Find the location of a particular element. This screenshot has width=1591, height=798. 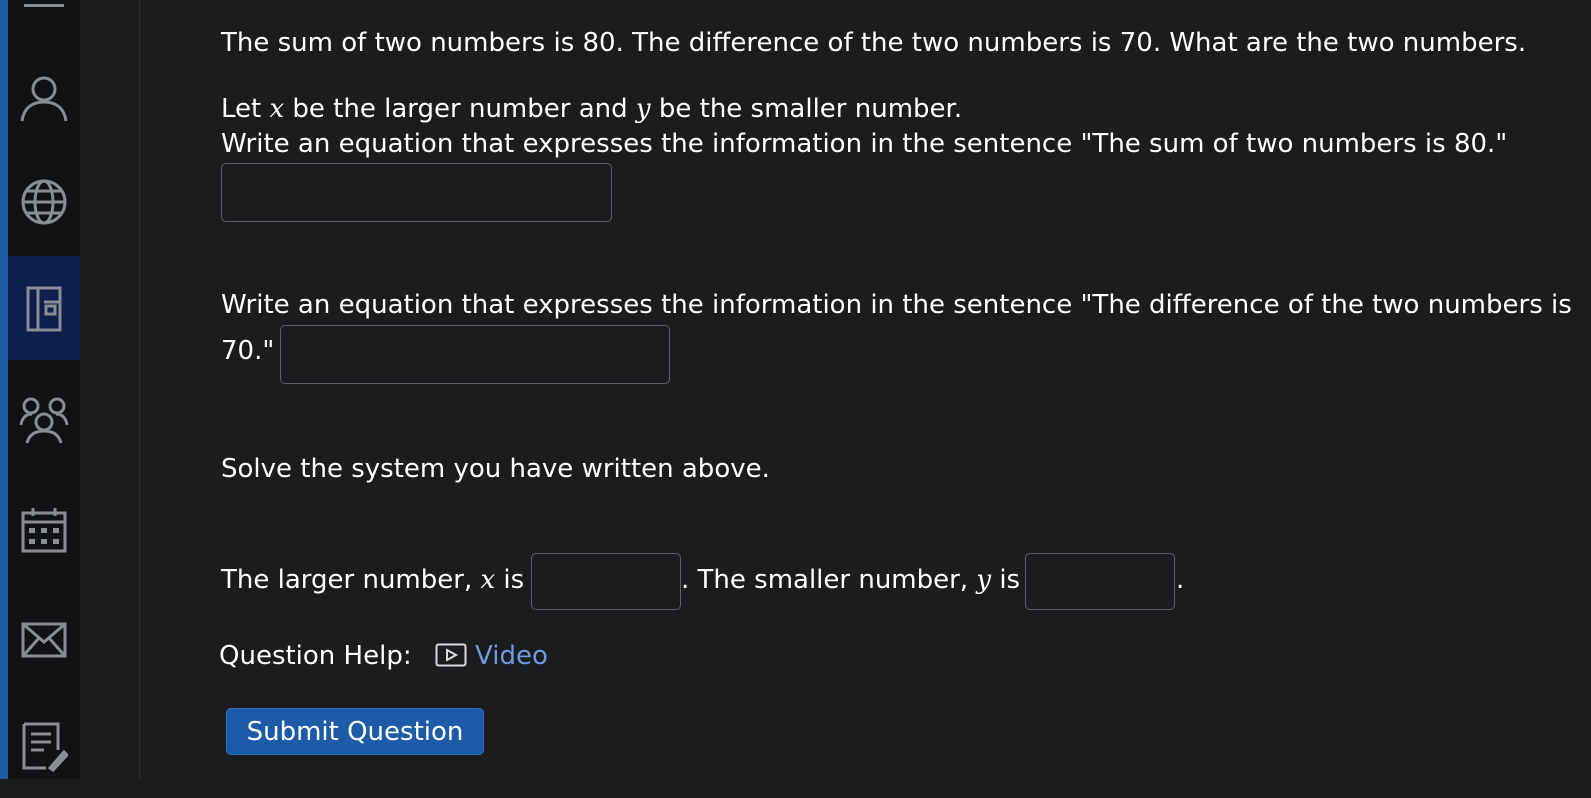

sidebar-item-calendar is located at coordinates (44, 530).